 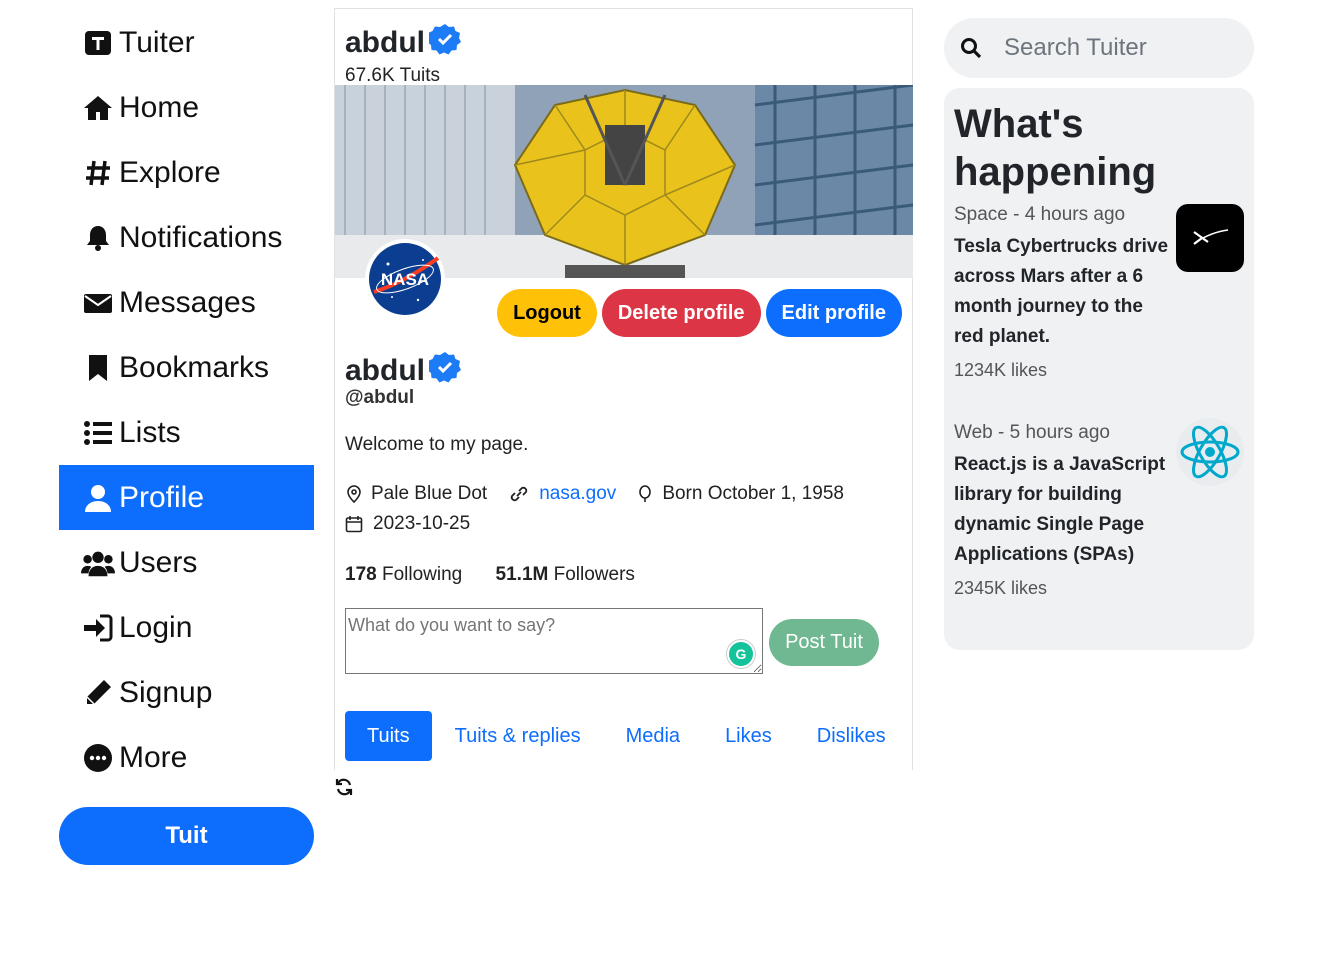 What do you see at coordinates (158, 562) in the screenshot?
I see `nav-item-label: Users` at bounding box center [158, 562].